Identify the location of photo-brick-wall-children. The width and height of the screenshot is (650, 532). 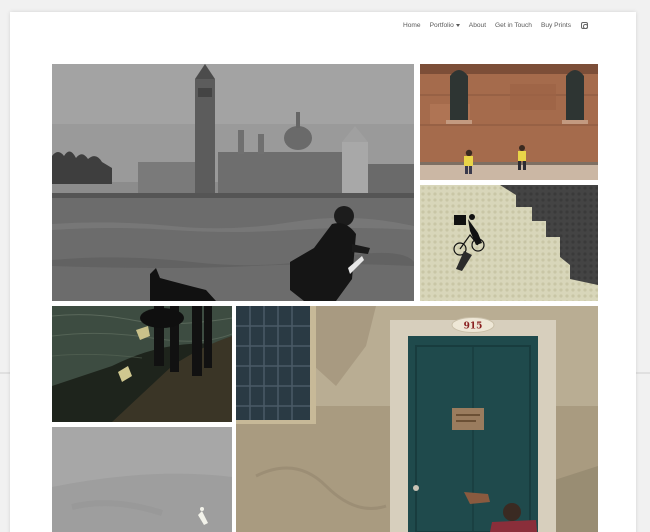
(509, 122).